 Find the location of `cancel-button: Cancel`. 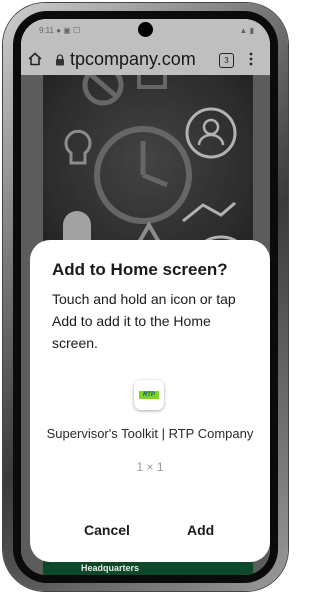

cancel-button: Cancel is located at coordinates (107, 530).